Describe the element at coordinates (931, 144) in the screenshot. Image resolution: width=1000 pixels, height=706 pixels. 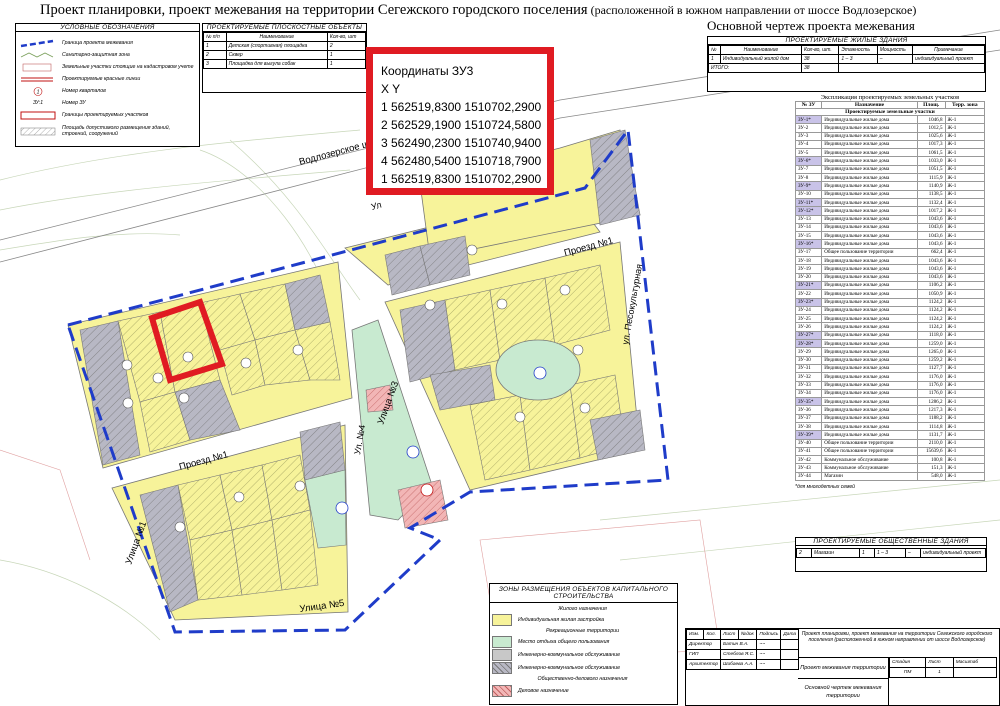
I see `table-cell: 1017,3` at that location.